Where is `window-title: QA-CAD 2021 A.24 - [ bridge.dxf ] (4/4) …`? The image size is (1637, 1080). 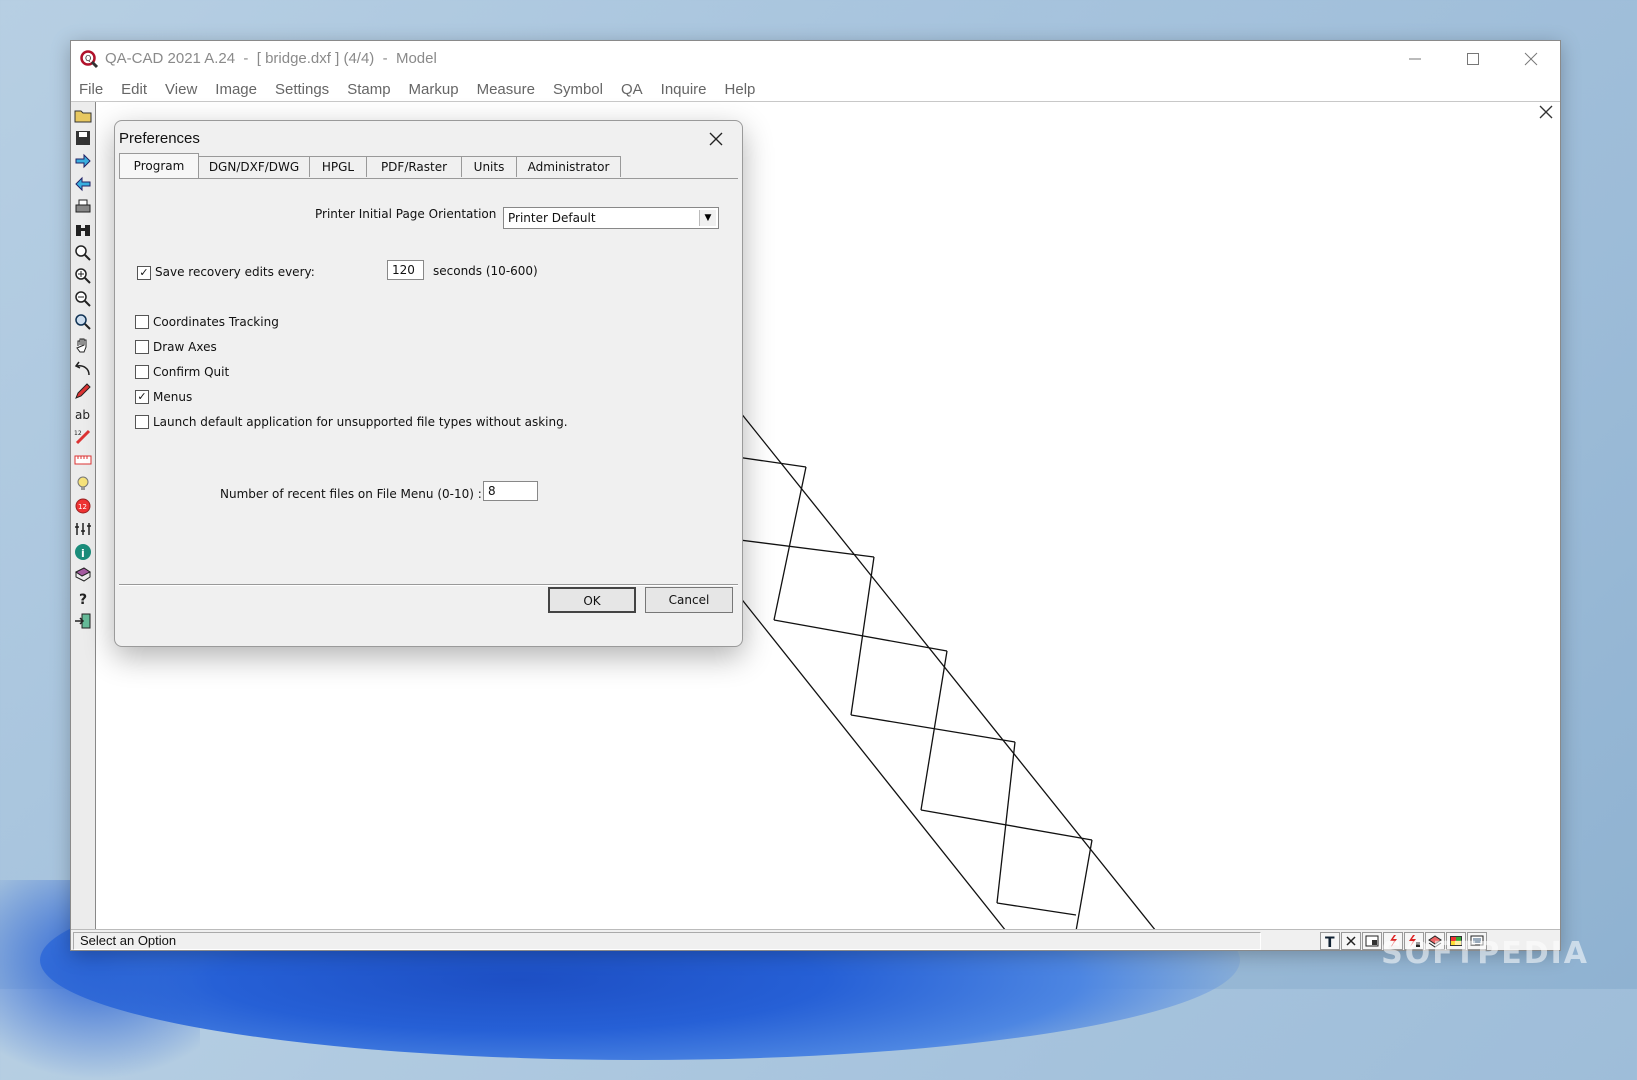
window-title: QA-CAD 2021 A.24 - [ bridge.dxf ] (4/4) … is located at coordinates (271, 58).